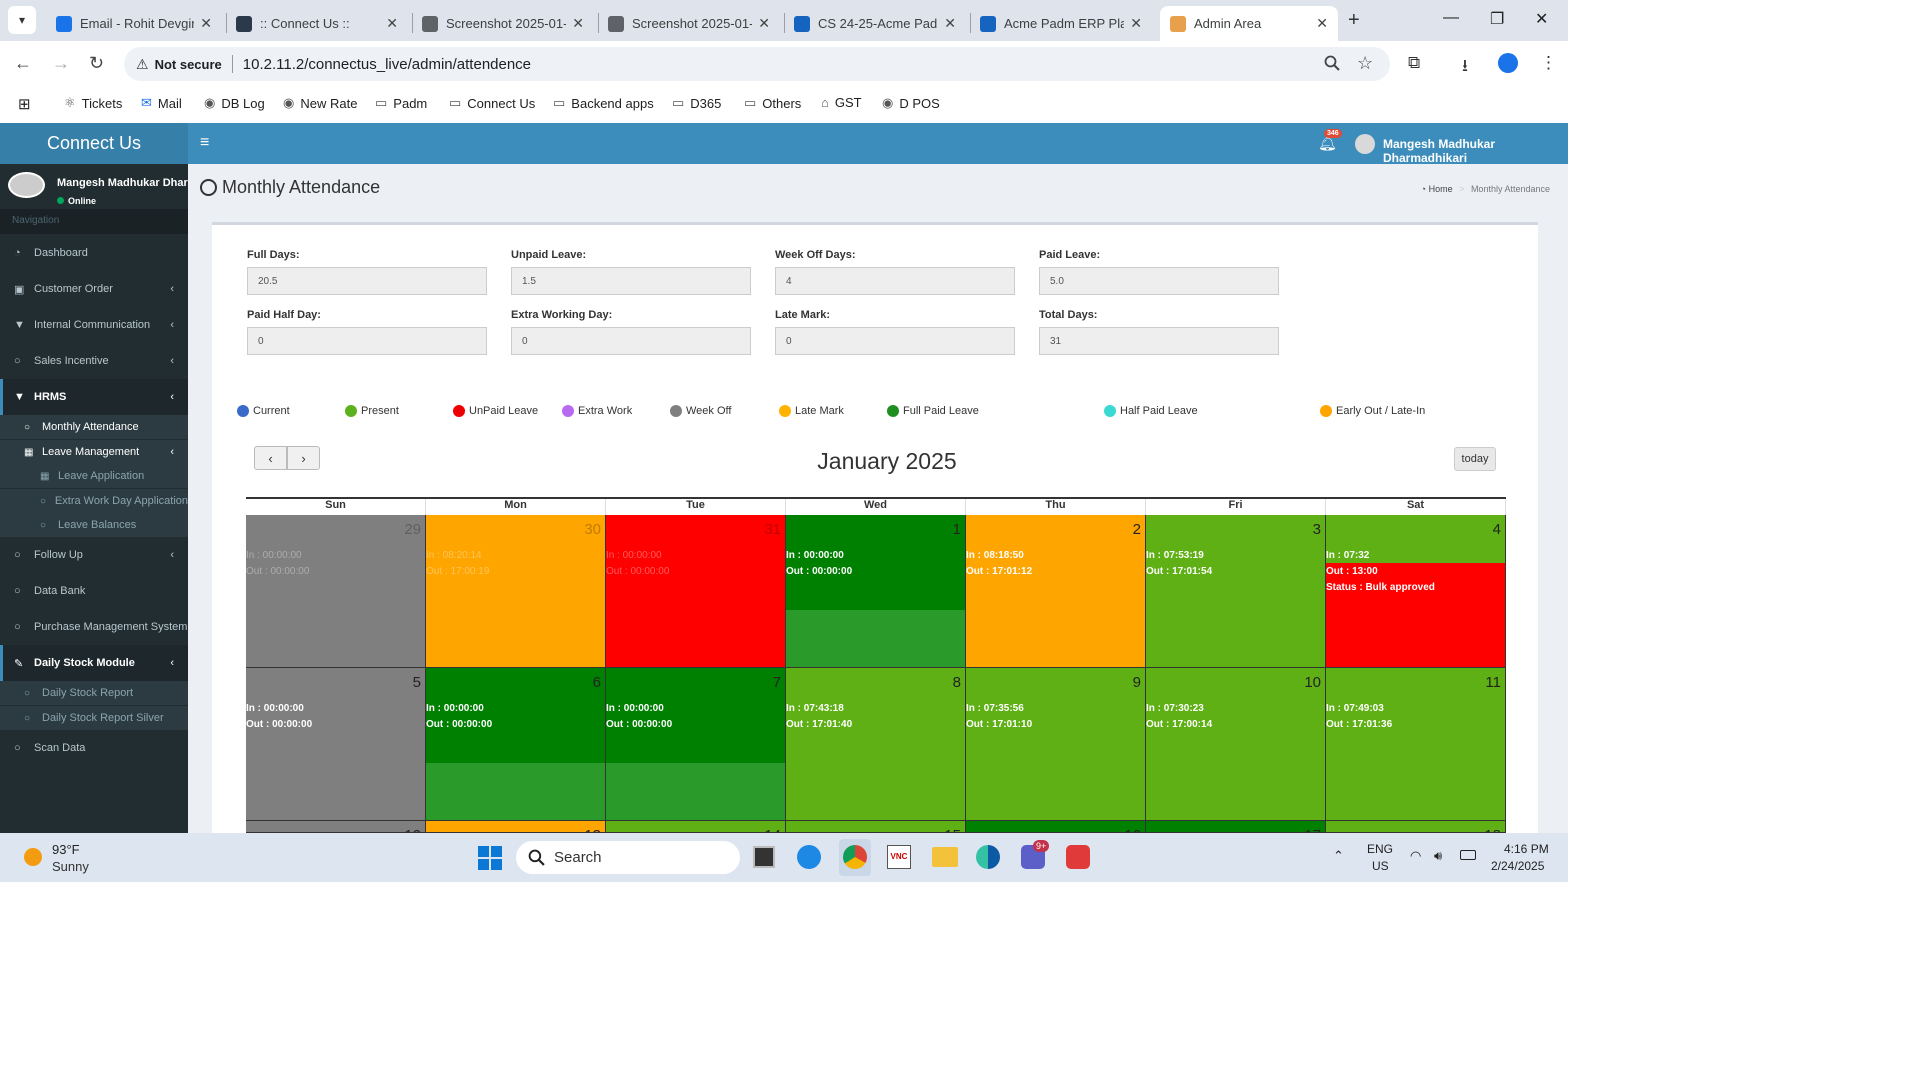 The width and height of the screenshot is (1920, 1080). What do you see at coordinates (1451, 18) in the screenshot?
I see `minimize-button: —` at bounding box center [1451, 18].